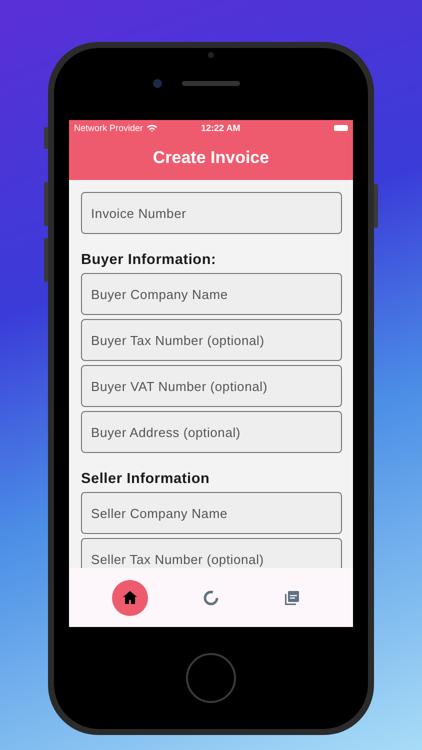 The height and width of the screenshot is (750, 422). What do you see at coordinates (211, 213) in the screenshot?
I see `input-field: Invoice Number` at bounding box center [211, 213].